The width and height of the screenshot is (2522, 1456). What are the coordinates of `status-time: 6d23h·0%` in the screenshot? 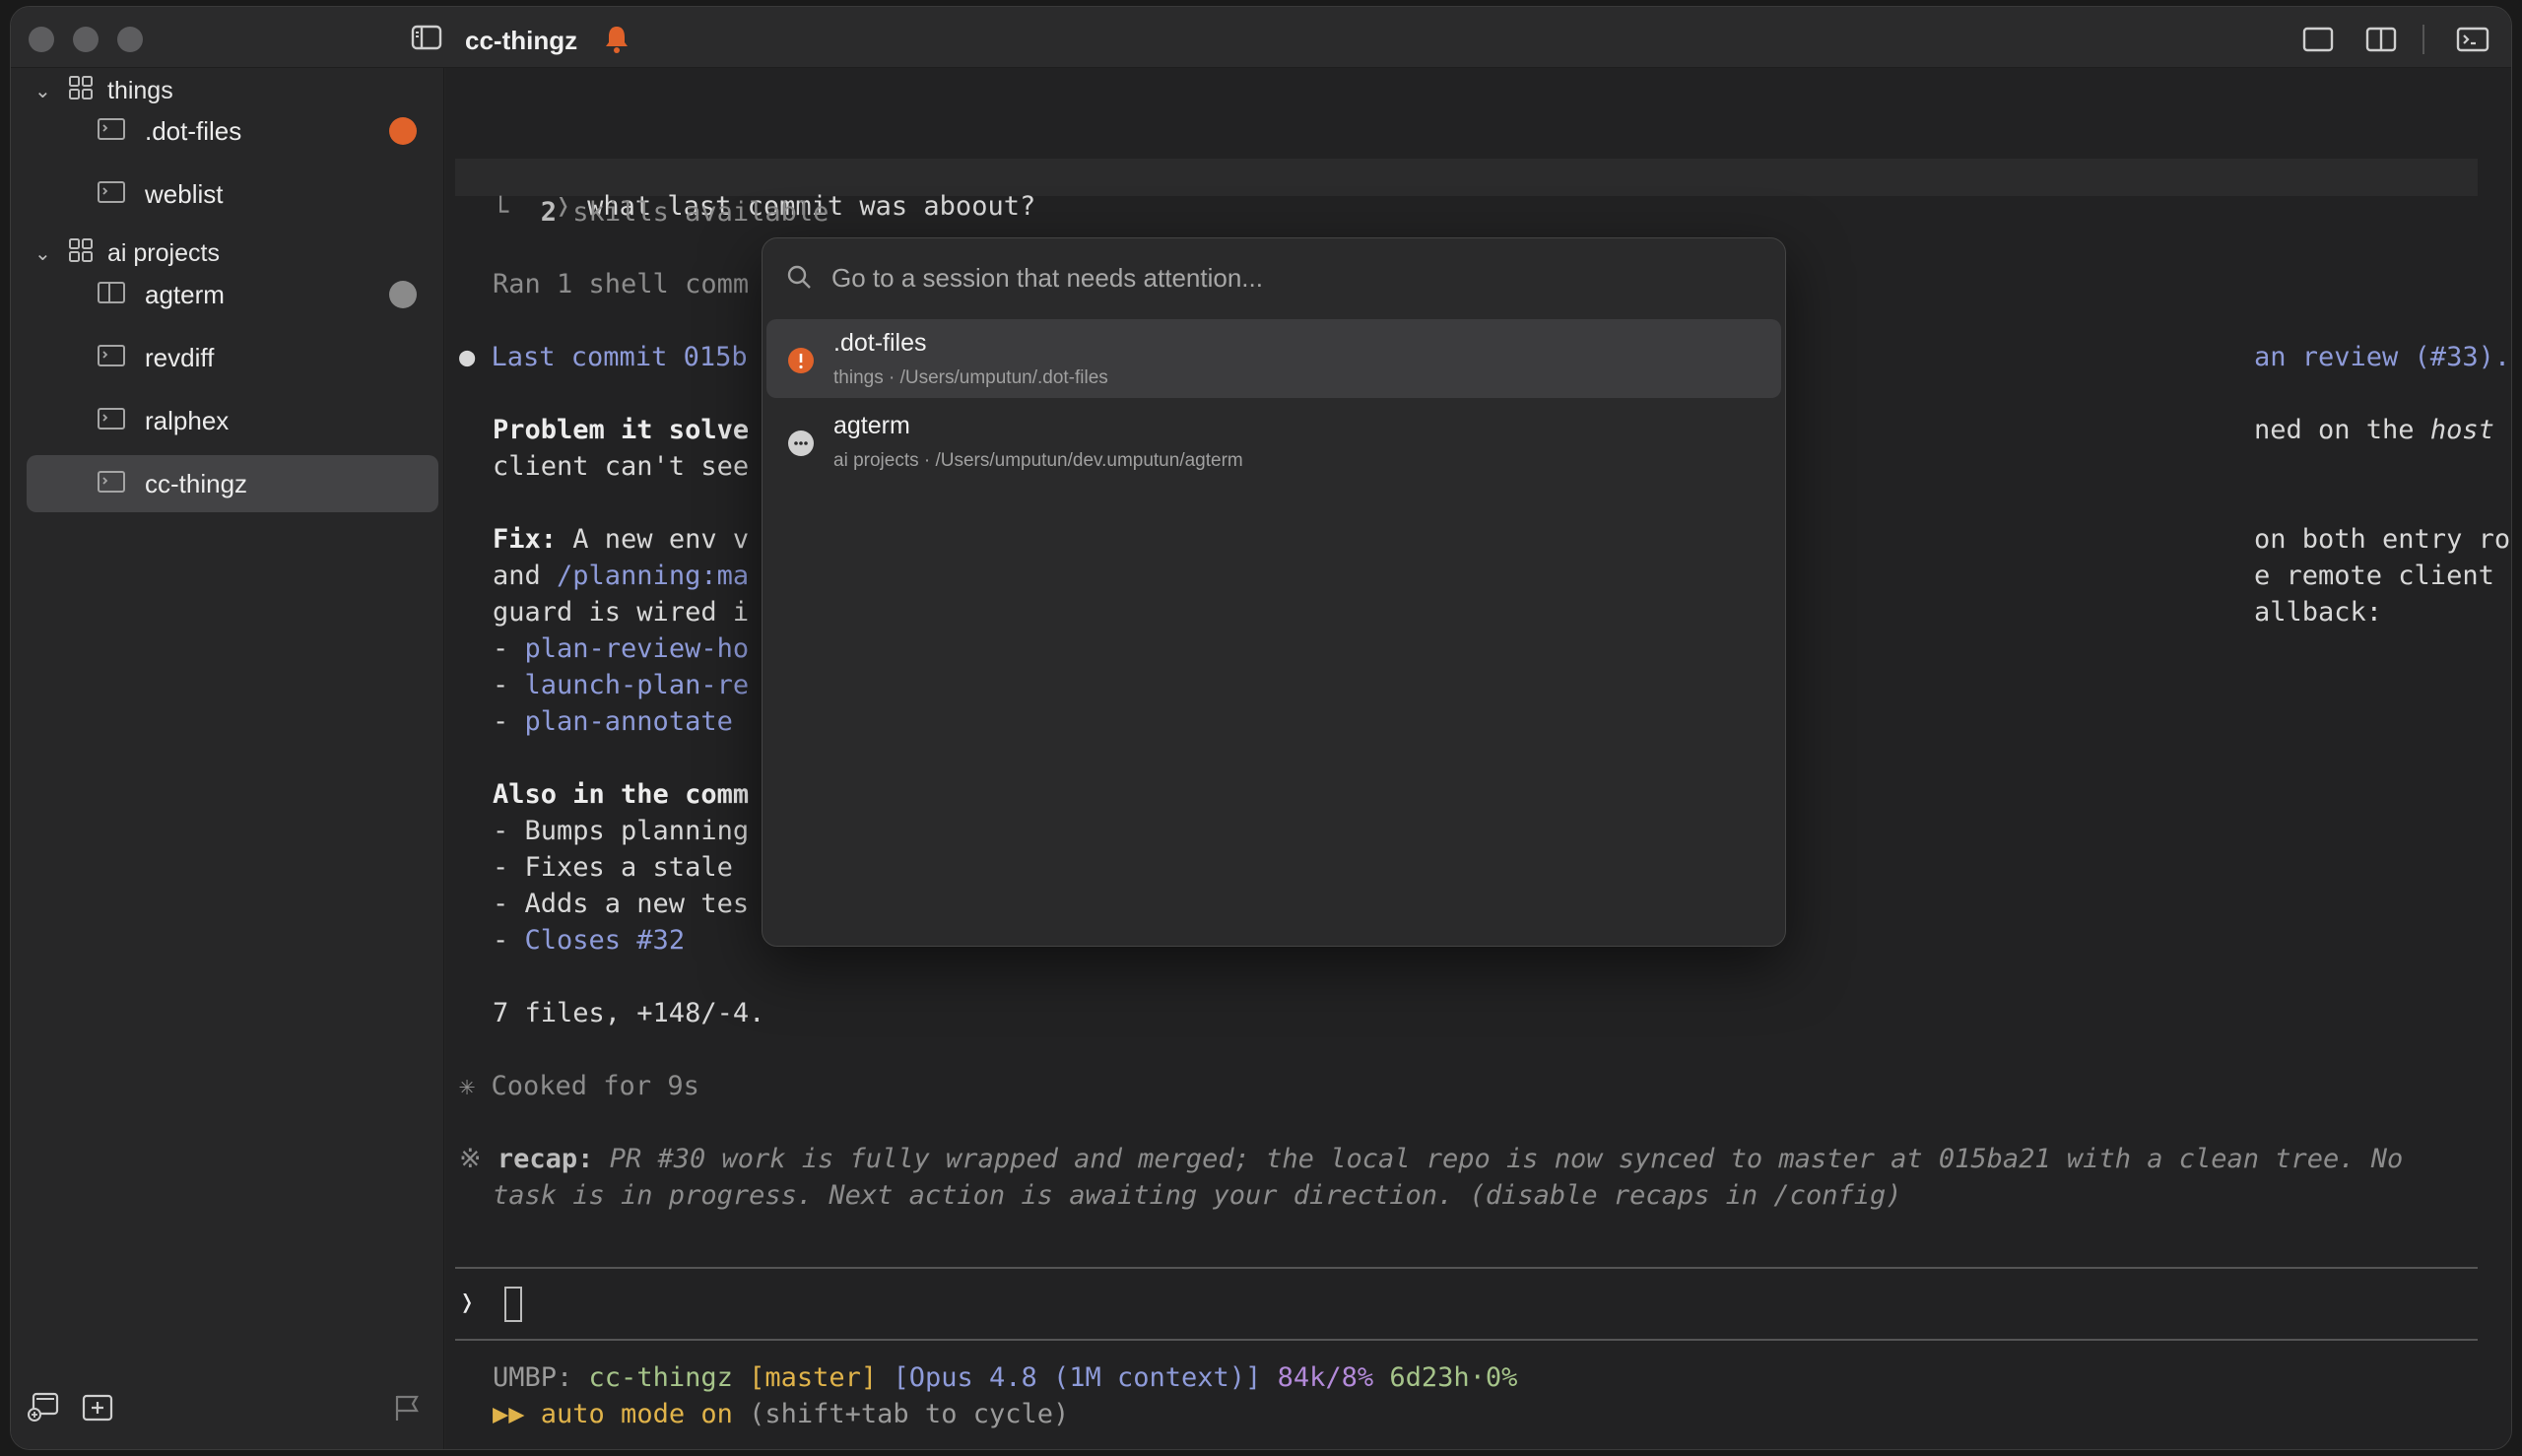 It's located at (1453, 1377).